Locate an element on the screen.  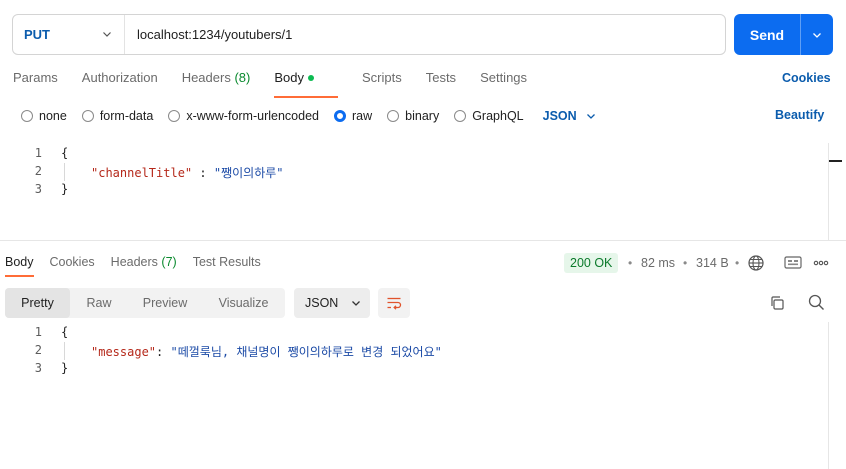
tab-authorization: Authorization is located at coordinates (120, 81).